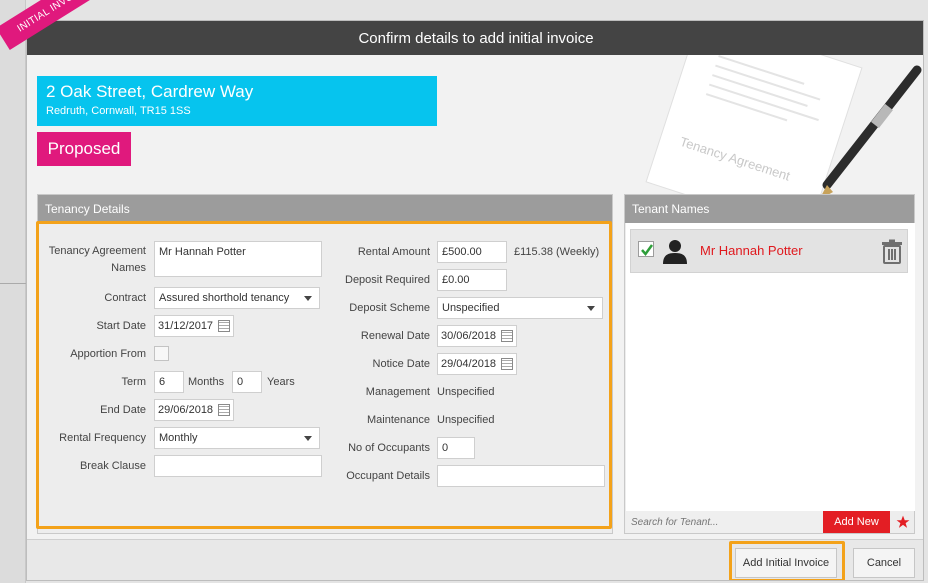 The image size is (928, 583). I want to click on maintenance-value: Unspecified, so click(466, 420).